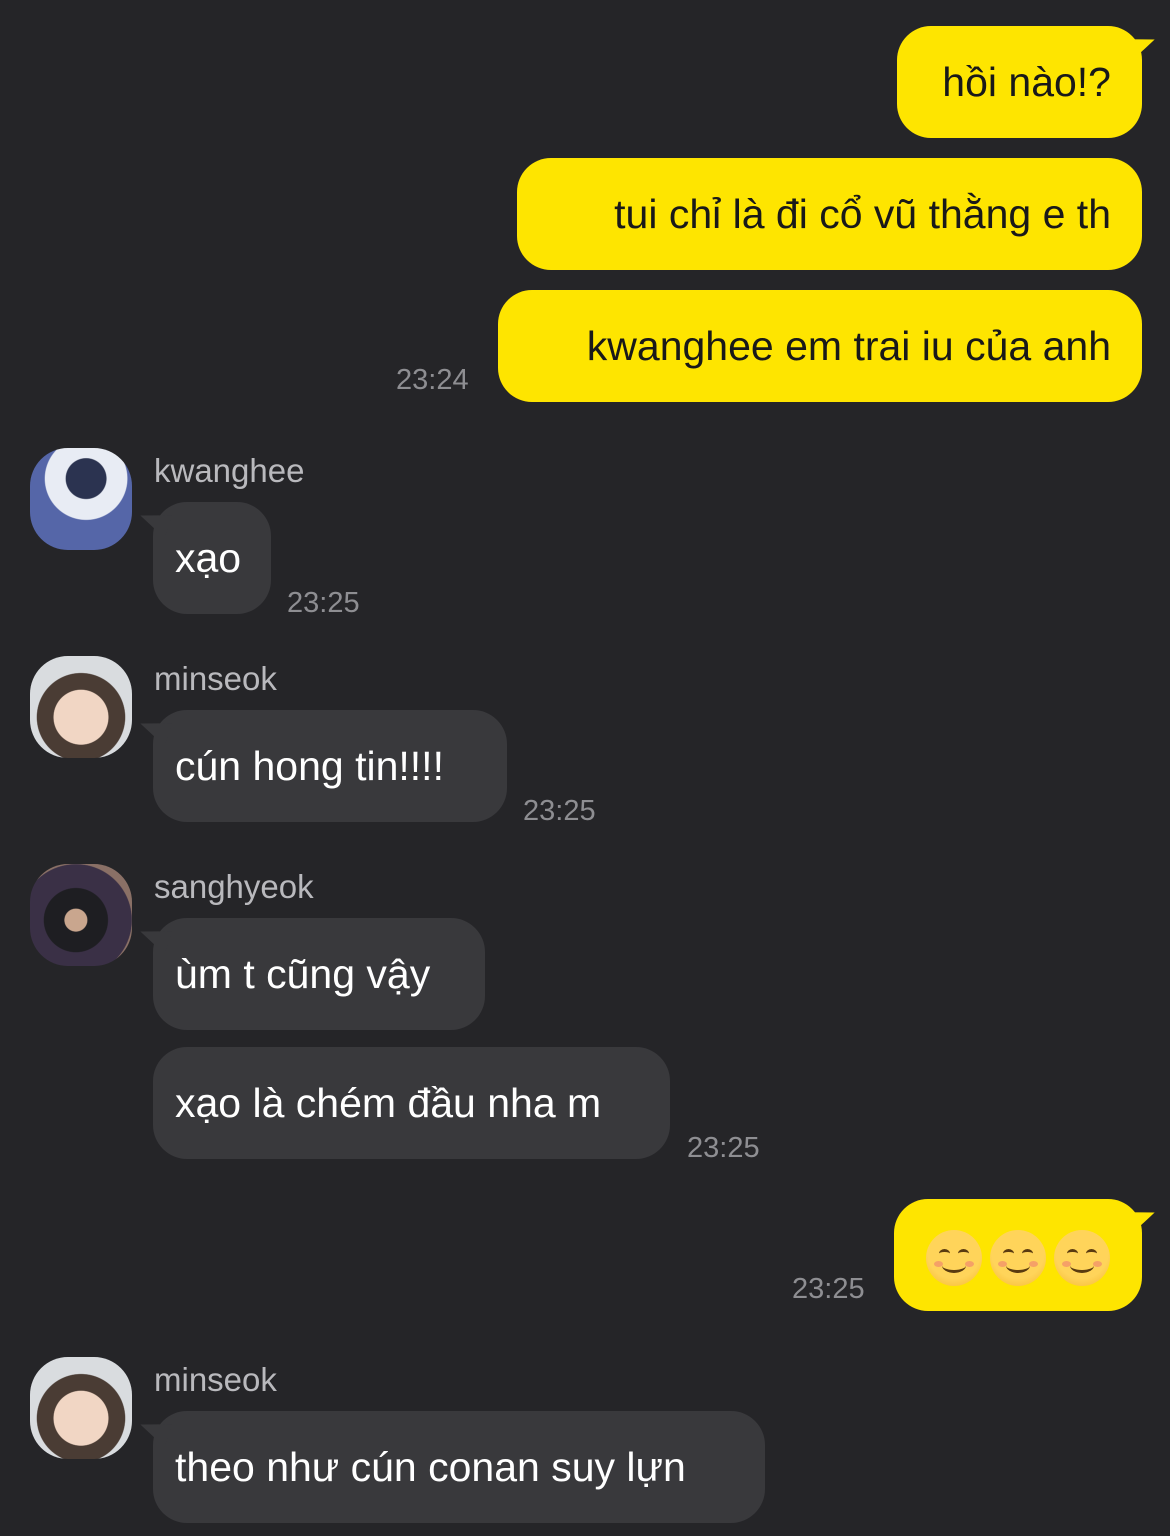  I want to click on incoming-message-bubble: ùm t cũng vậy, so click(319, 974).